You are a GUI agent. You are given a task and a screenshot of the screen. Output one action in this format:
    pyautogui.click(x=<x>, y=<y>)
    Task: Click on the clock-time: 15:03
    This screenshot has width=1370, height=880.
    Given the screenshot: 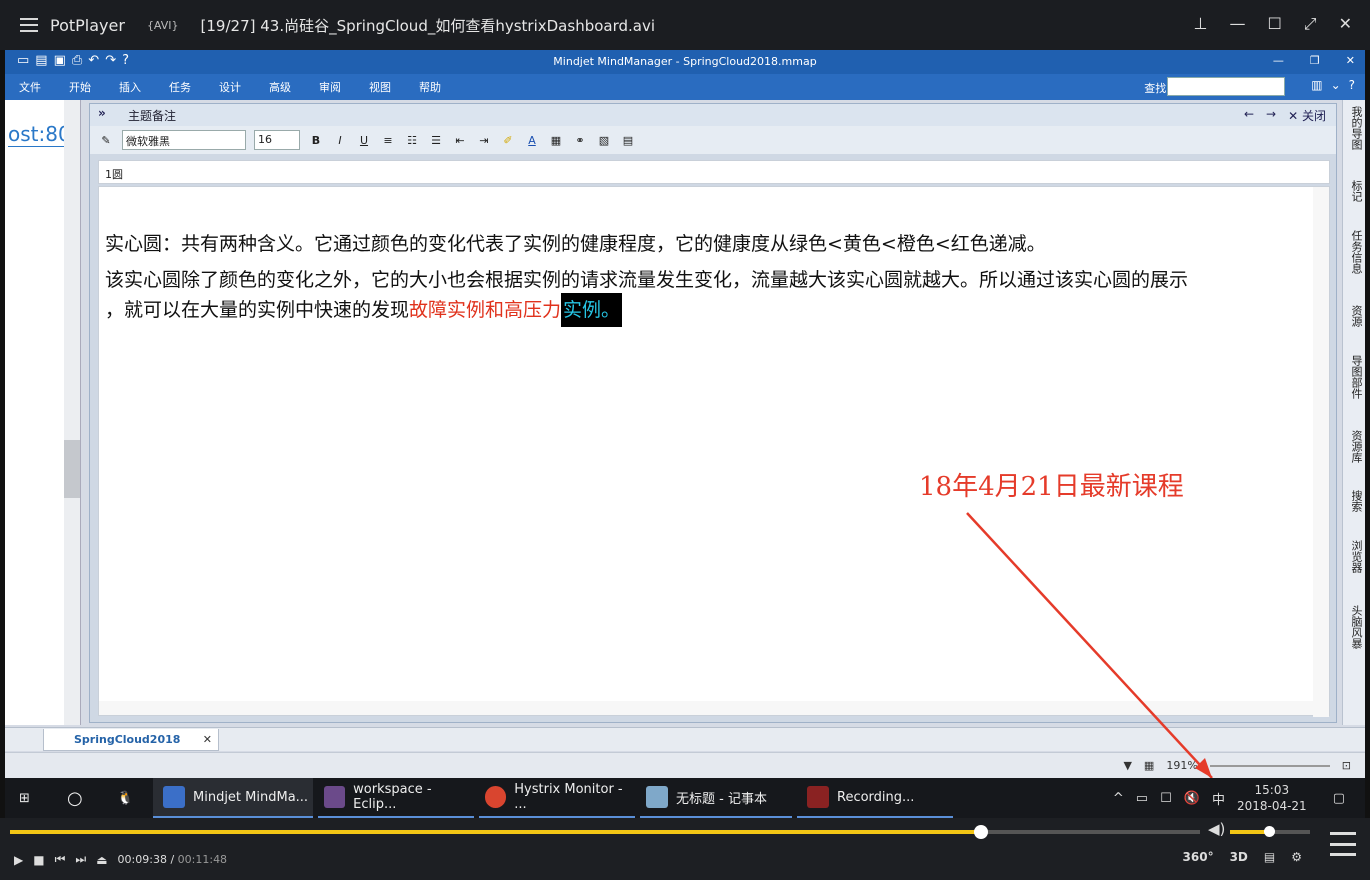 What is the action you would take?
    pyautogui.click(x=1272, y=790)
    